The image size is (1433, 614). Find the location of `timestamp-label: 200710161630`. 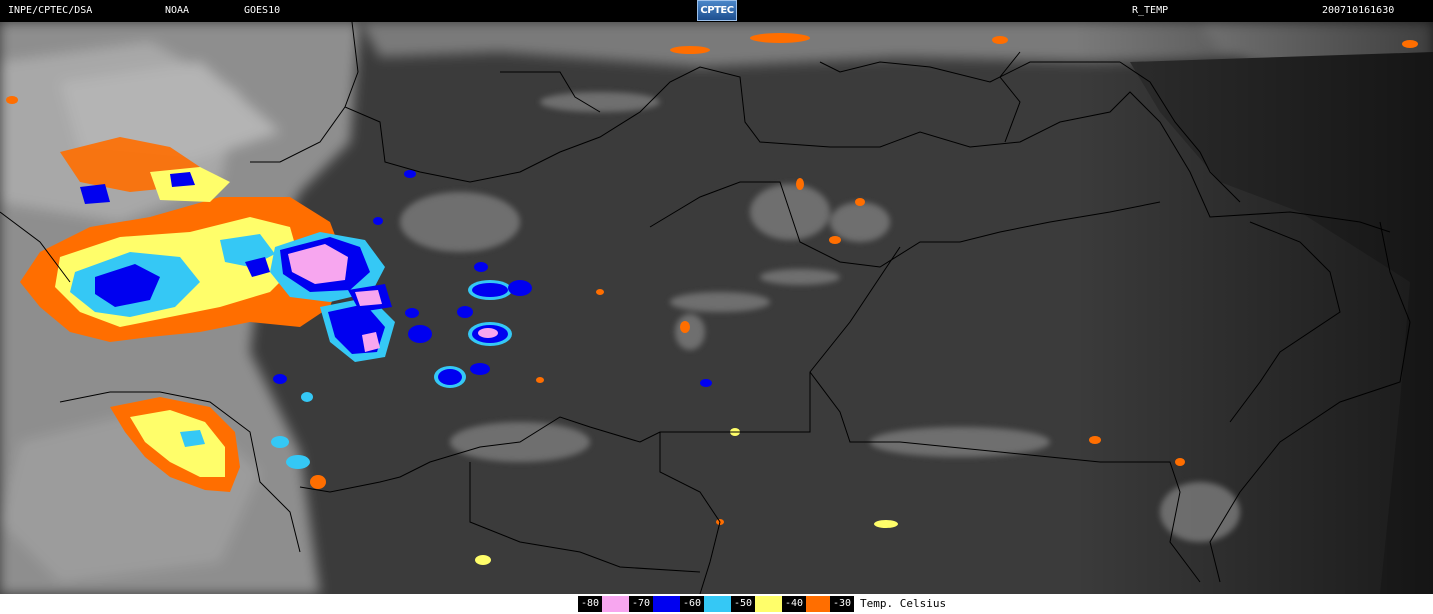

timestamp-label: 200710161630 is located at coordinates (1358, 10).